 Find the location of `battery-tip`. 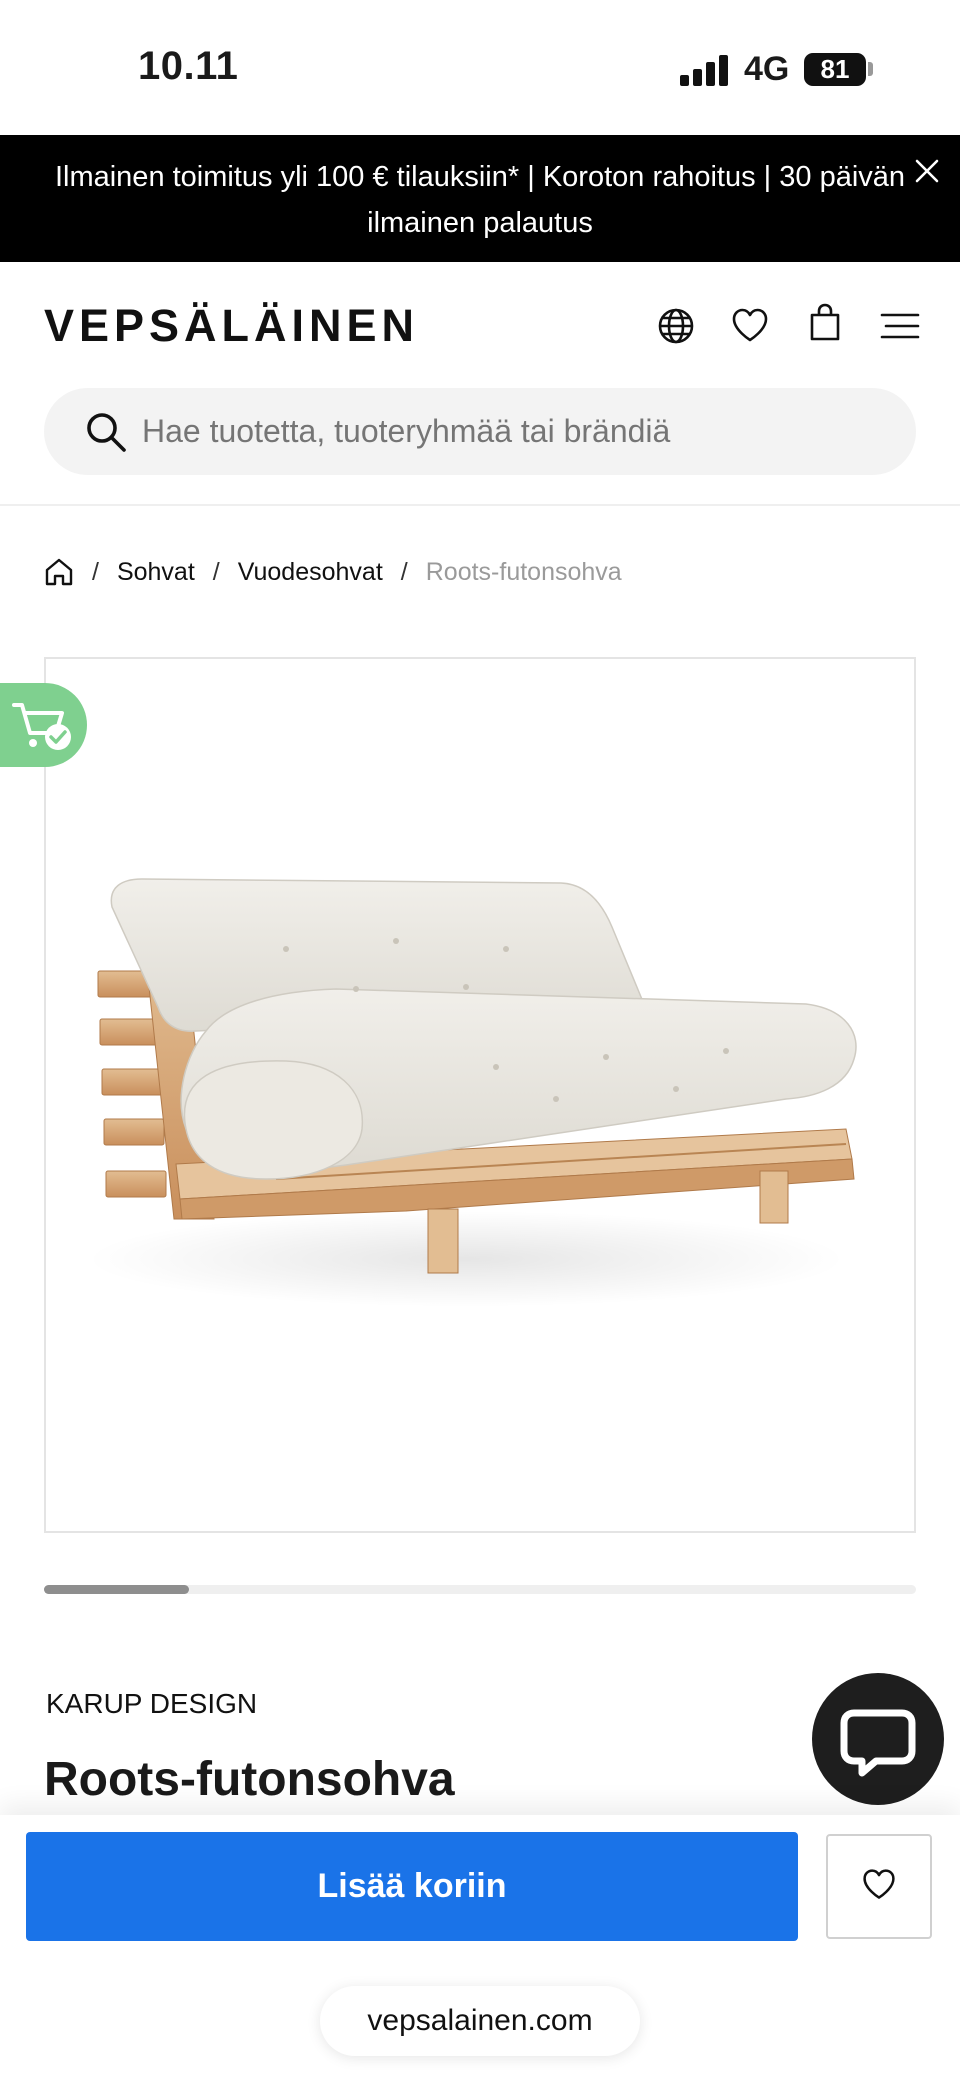

battery-tip is located at coordinates (870, 69).